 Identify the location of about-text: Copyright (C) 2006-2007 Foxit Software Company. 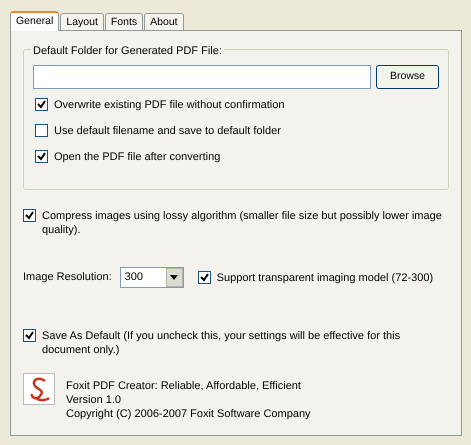
(188, 414).